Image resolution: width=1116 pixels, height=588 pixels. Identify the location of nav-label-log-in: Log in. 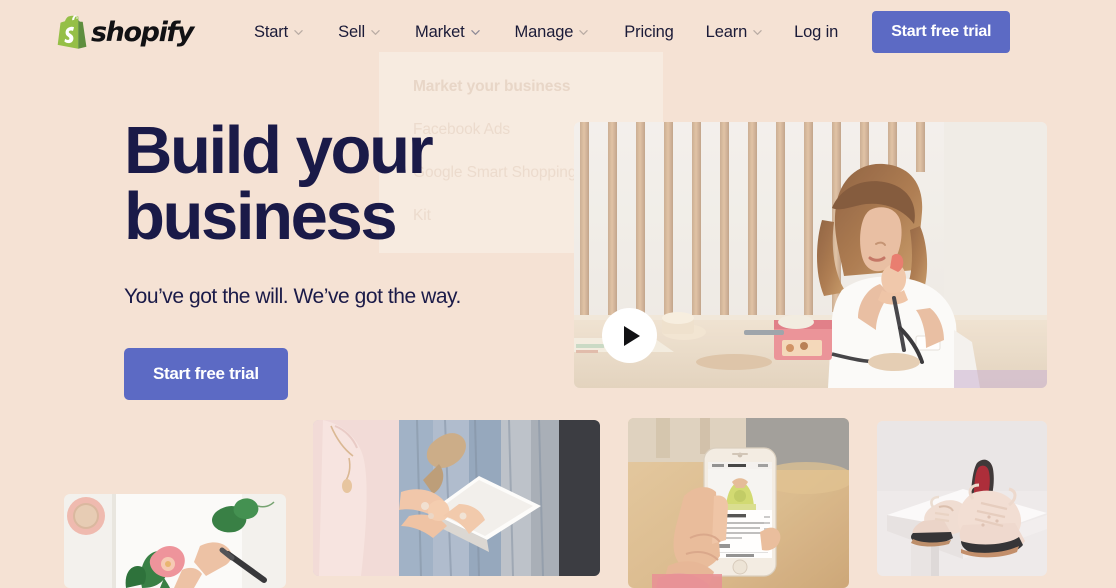
(816, 31).